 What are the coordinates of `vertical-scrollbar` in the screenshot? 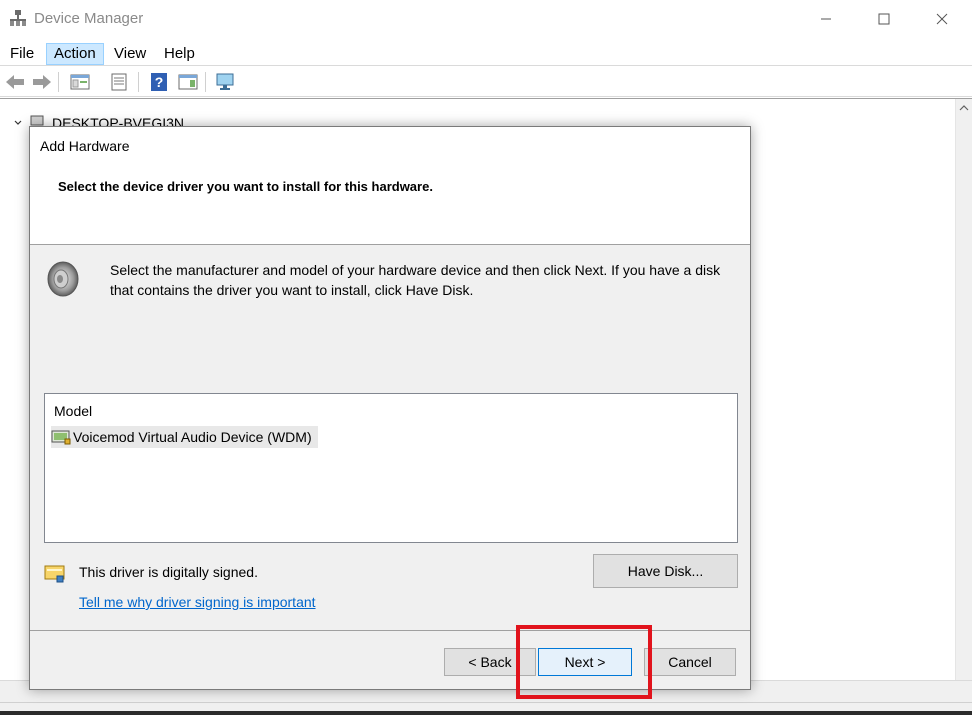 It's located at (963, 391).